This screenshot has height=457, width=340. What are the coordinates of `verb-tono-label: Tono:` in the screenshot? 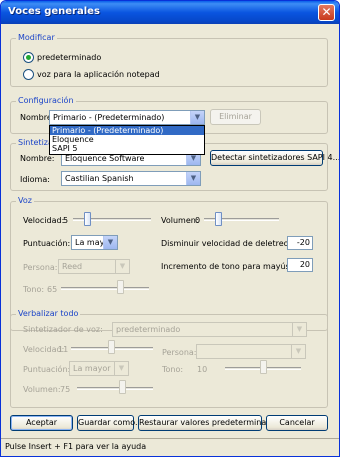 It's located at (173, 369).